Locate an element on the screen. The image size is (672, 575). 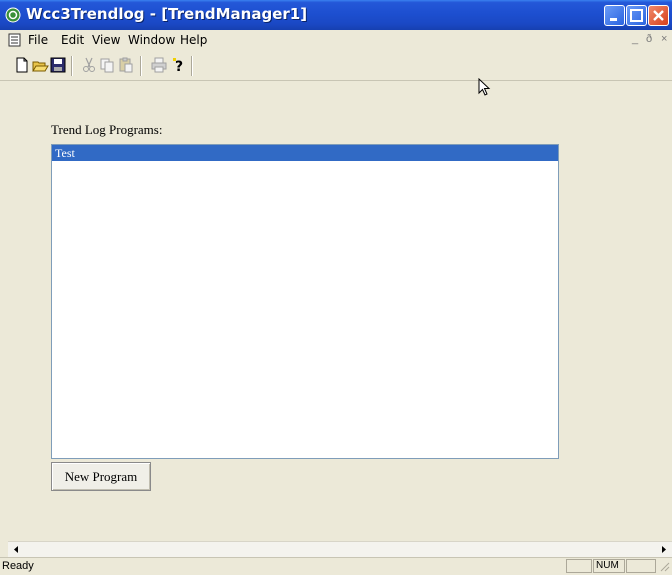
maximize-button is located at coordinates (636, 15).